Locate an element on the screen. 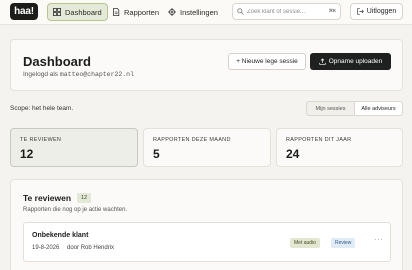 This screenshot has width=412, height=270. logout-button: Uitloggen is located at coordinates (376, 11).